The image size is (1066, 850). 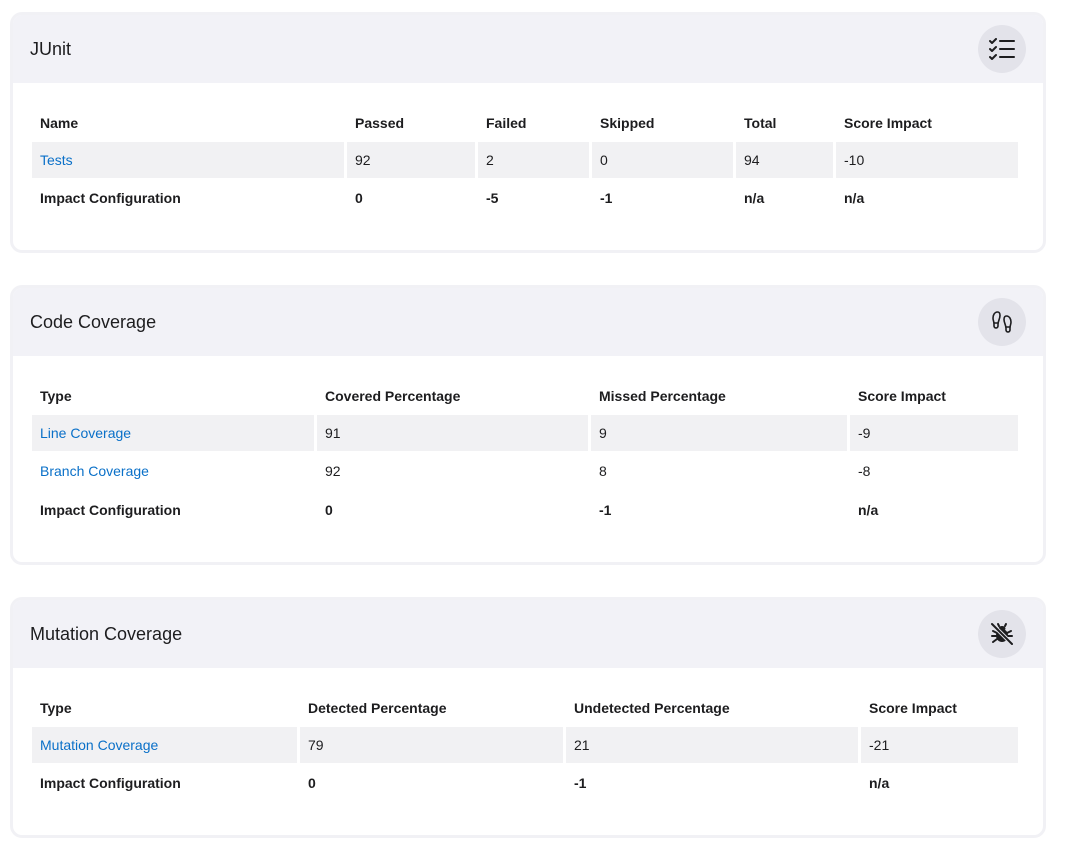 What do you see at coordinates (506, 122) in the screenshot?
I see `column-header: Failed` at bounding box center [506, 122].